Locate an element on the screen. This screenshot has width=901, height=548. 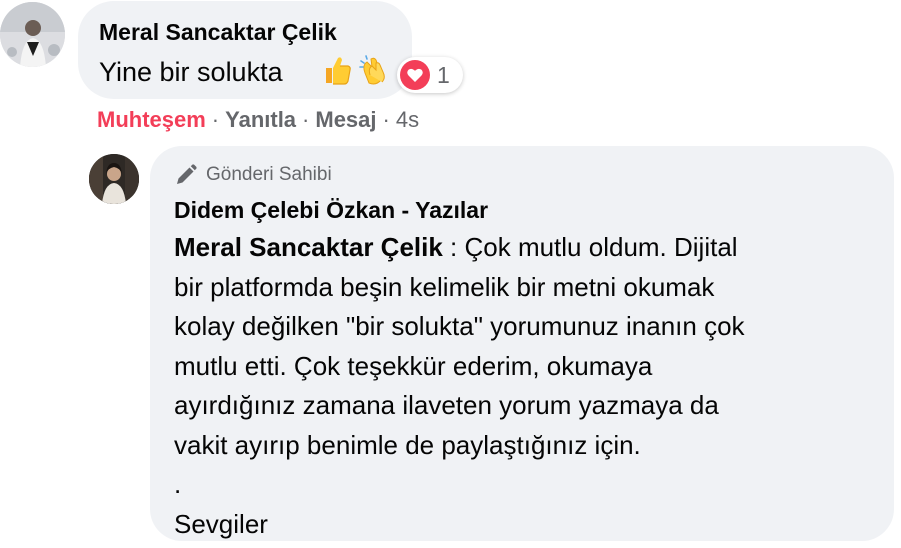
reply-author-name: Didem Çelebi Özkan - Yazılar is located at coordinates (331, 210).